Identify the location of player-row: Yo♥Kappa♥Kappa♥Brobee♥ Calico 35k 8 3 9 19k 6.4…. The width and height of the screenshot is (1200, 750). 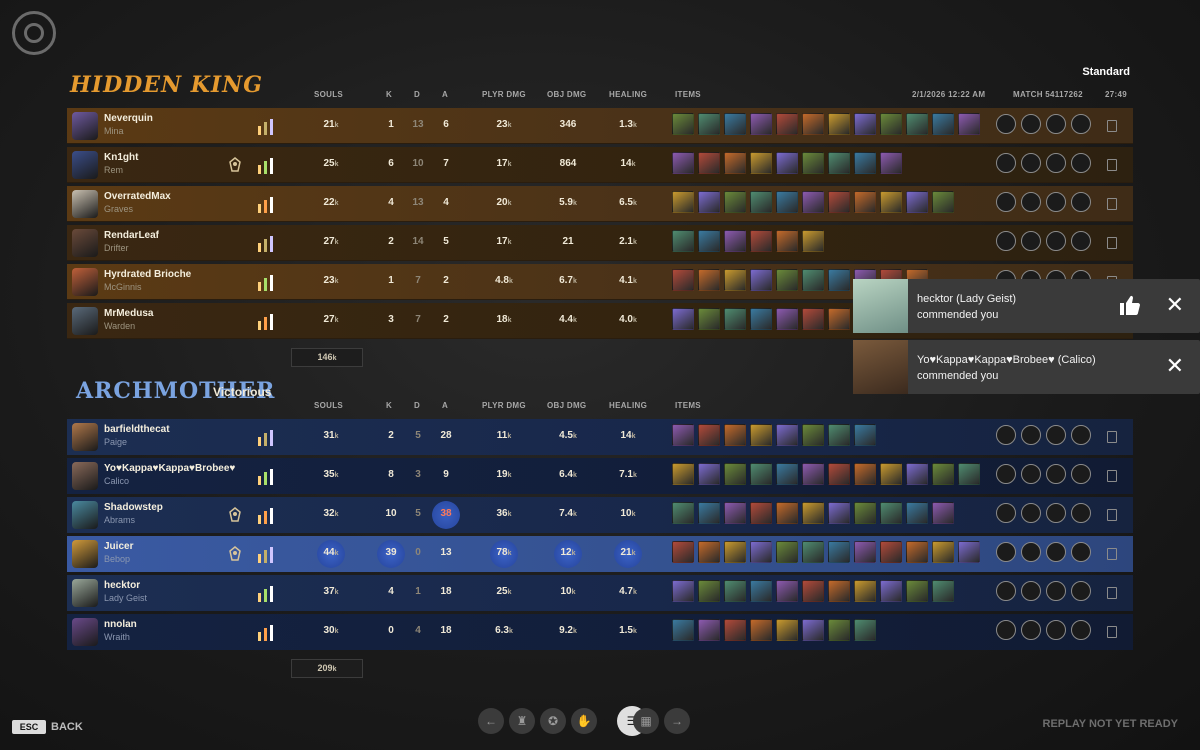
(600, 476).